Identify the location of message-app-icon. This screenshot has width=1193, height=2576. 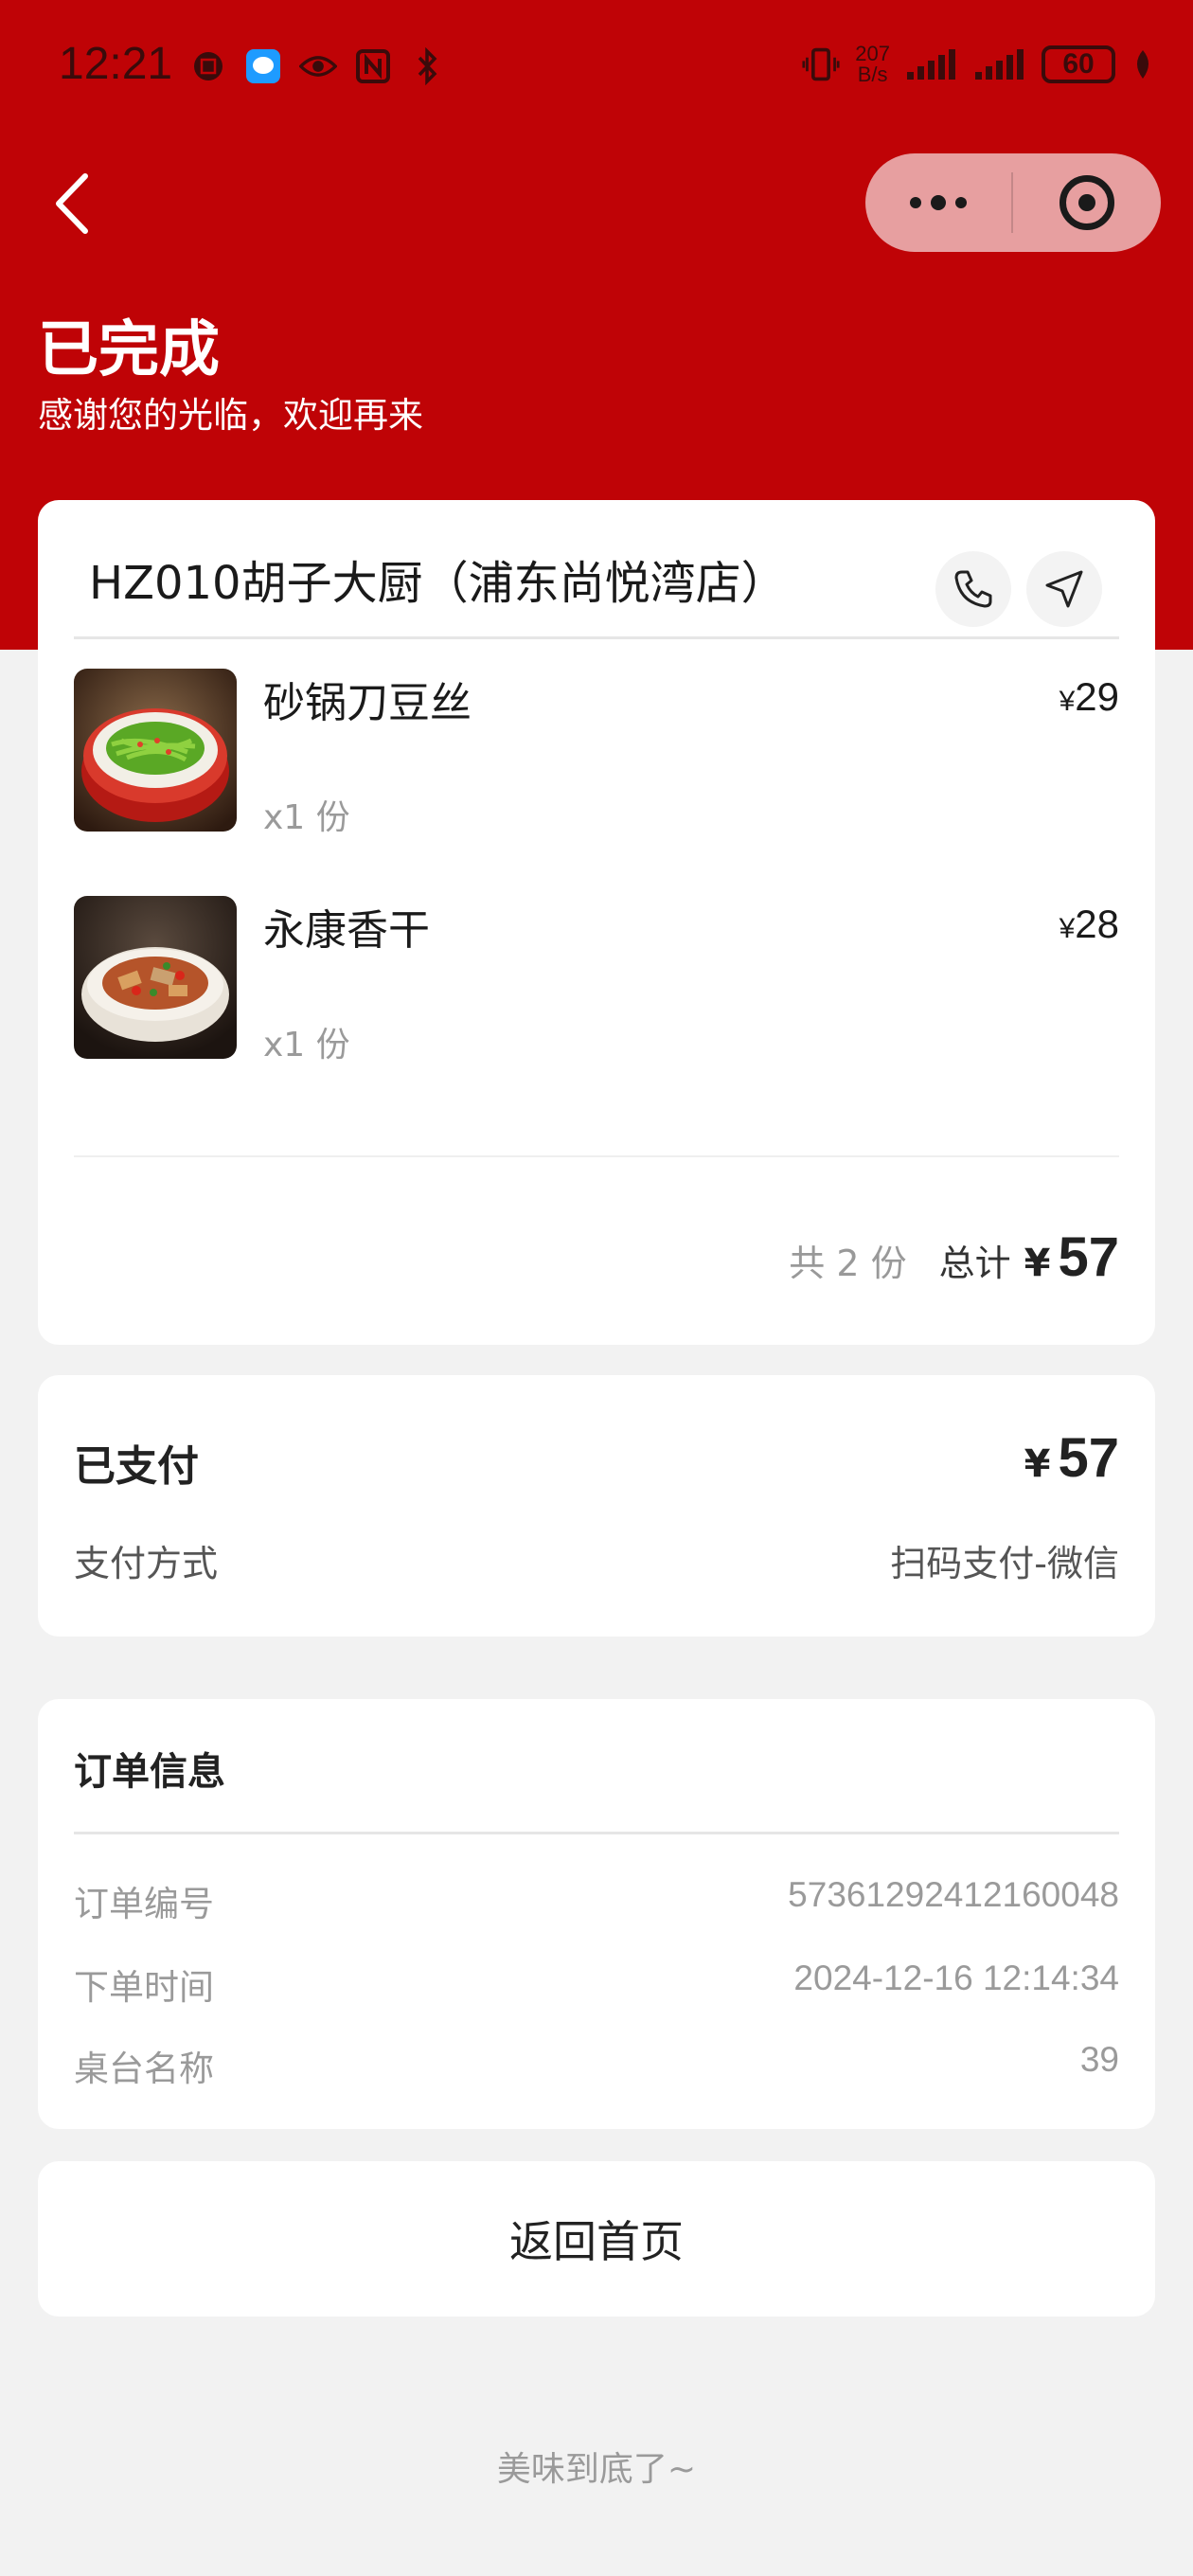
(263, 66).